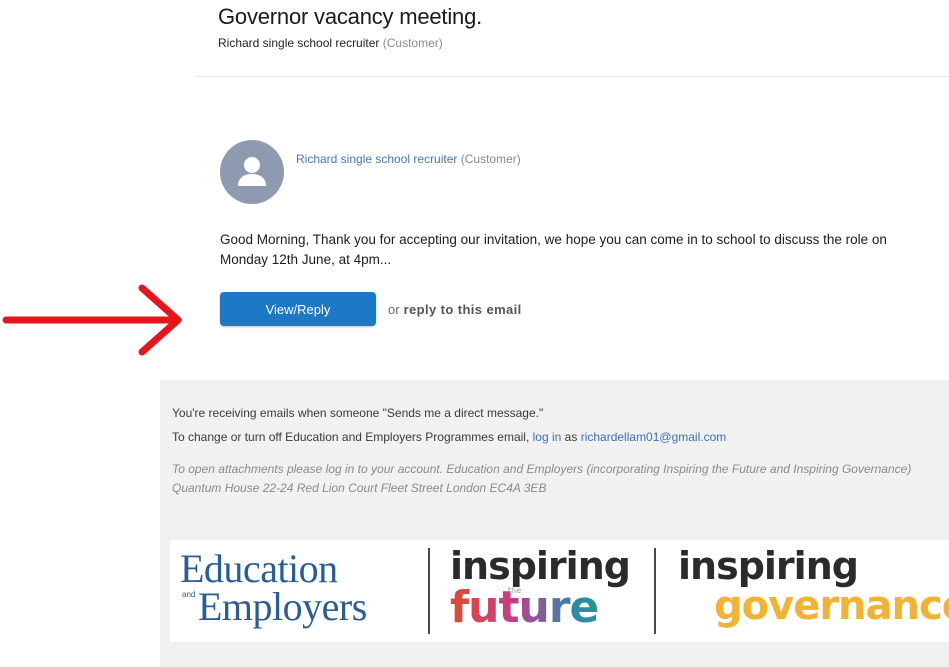 Image resolution: width=949 pixels, height=667 pixels. I want to click on inspiring-governance-logo: inspiring governance, so click(813, 586).